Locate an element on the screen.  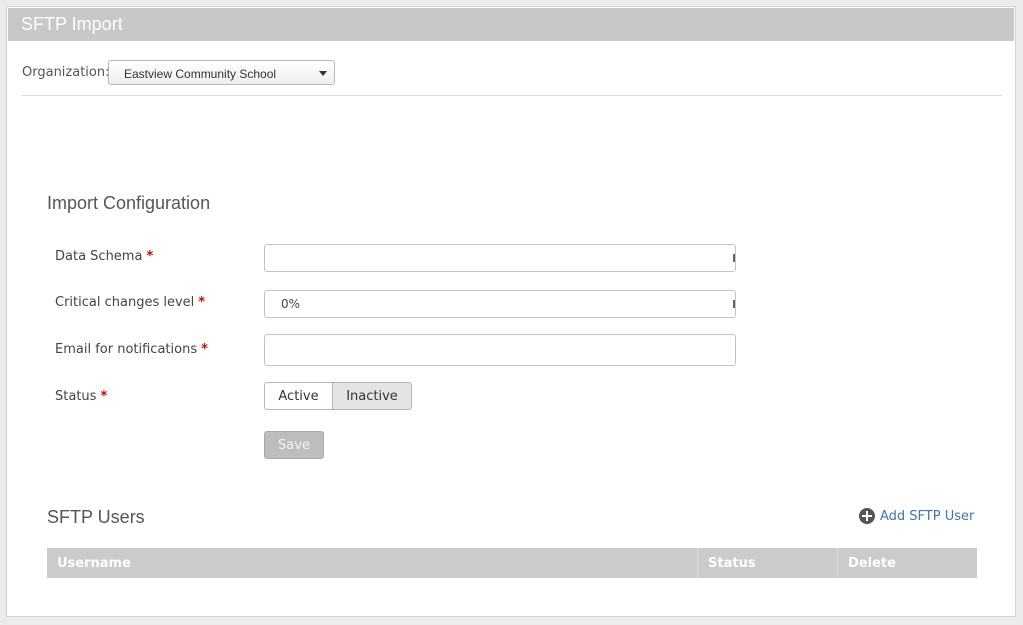
data-schema-select is located at coordinates (500, 258).